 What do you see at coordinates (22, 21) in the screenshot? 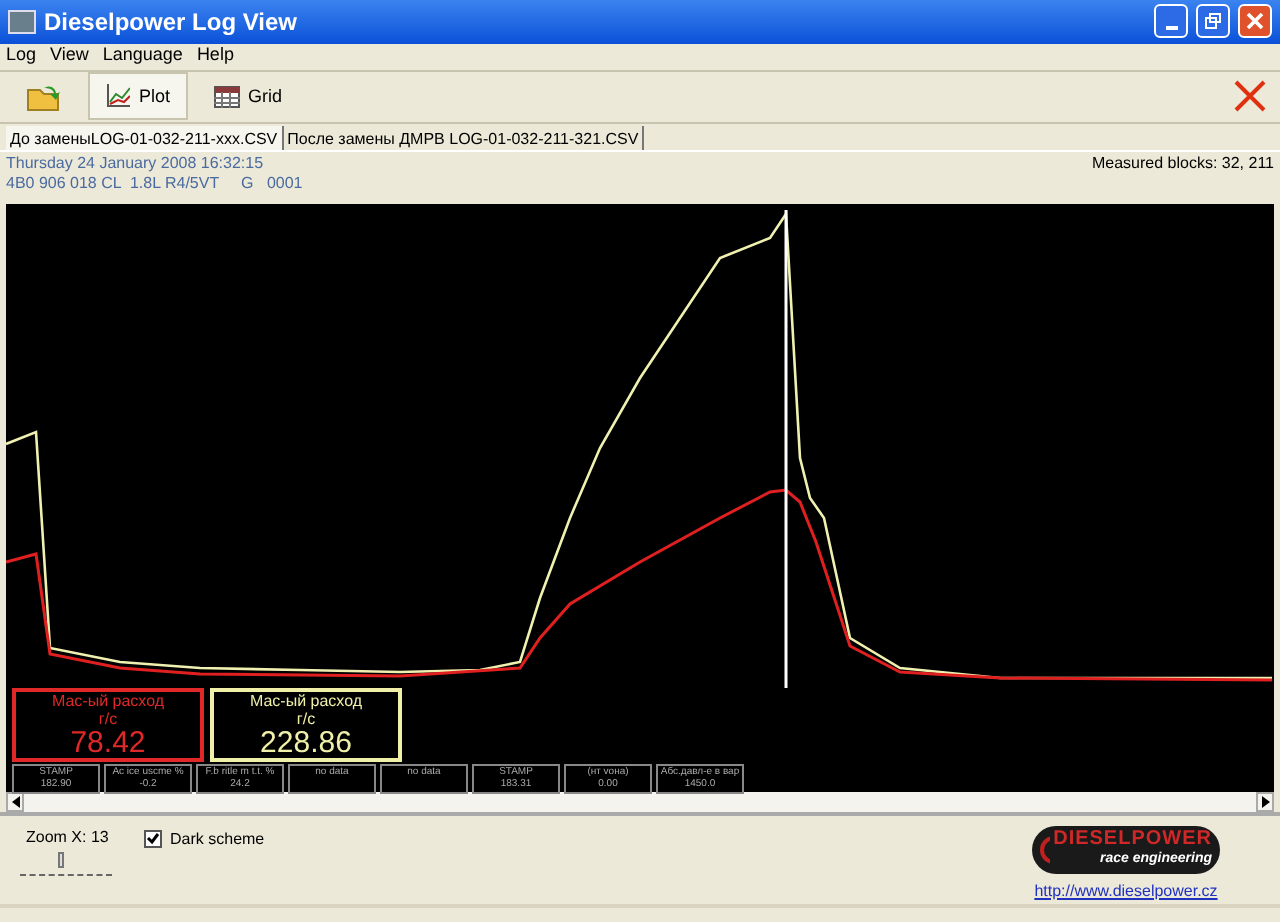
I see `app-icon` at bounding box center [22, 21].